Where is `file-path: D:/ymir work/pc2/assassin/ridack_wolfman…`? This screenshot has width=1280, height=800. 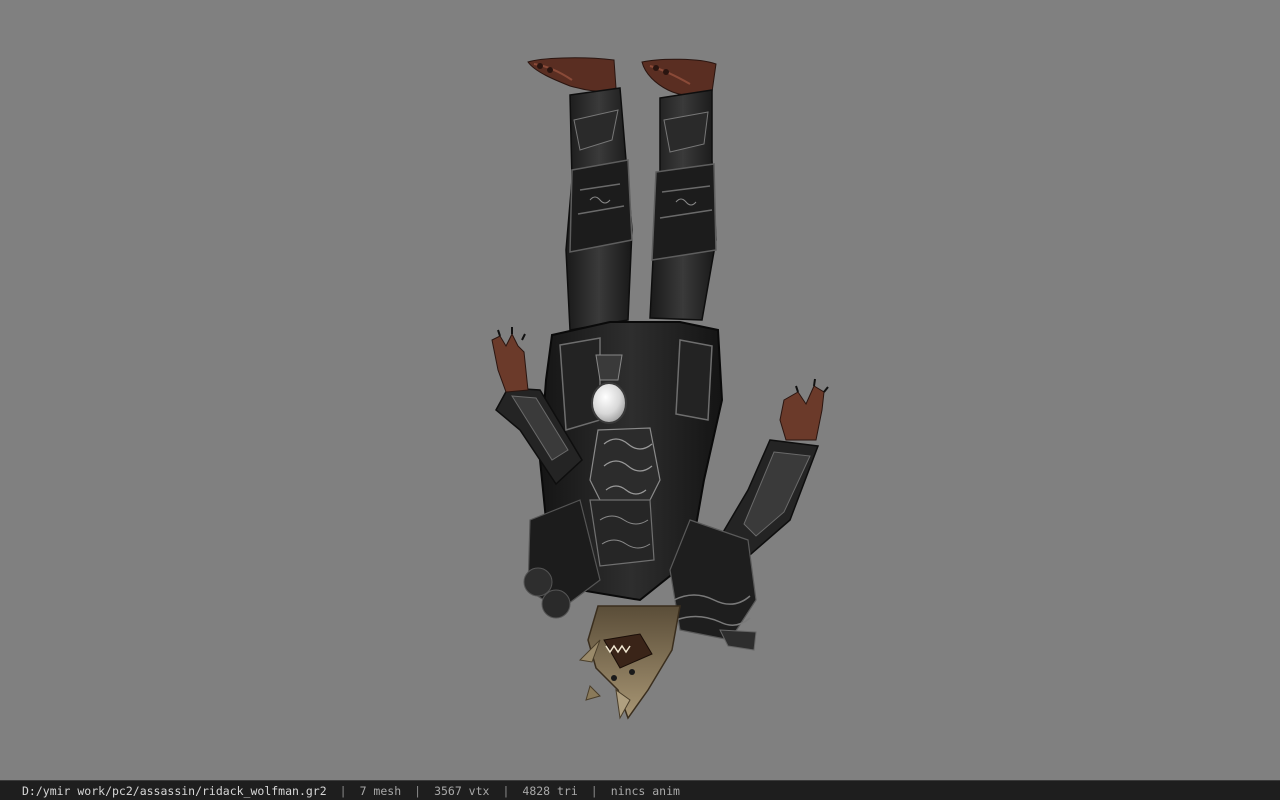
file-path: D:/ymir work/pc2/assassin/ridack_wolfman… is located at coordinates (174, 790).